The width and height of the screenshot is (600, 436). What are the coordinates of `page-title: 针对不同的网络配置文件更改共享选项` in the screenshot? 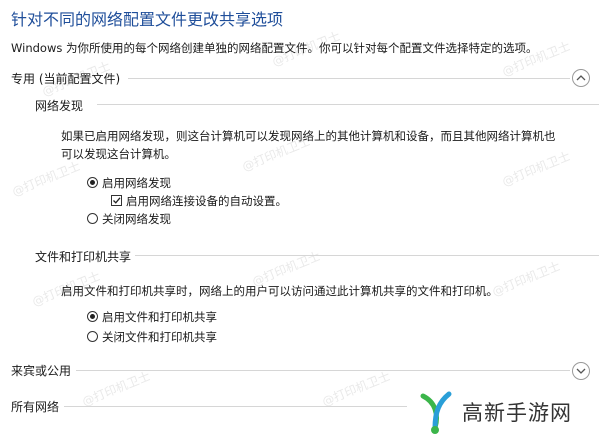 It's located at (147, 19).